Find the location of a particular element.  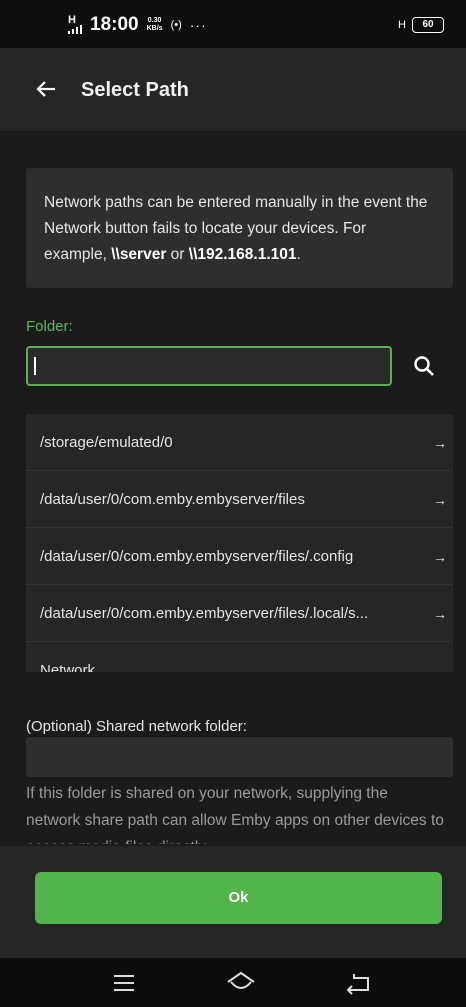

folder-input is located at coordinates (209, 366).